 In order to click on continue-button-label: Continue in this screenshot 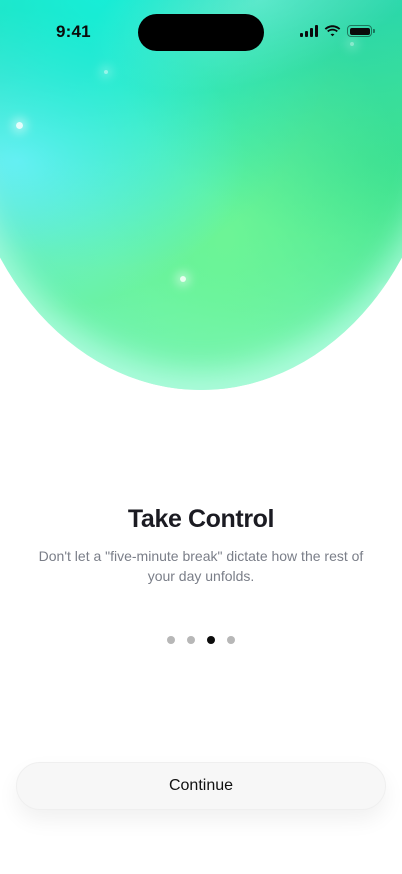, I will do `click(201, 785)`.